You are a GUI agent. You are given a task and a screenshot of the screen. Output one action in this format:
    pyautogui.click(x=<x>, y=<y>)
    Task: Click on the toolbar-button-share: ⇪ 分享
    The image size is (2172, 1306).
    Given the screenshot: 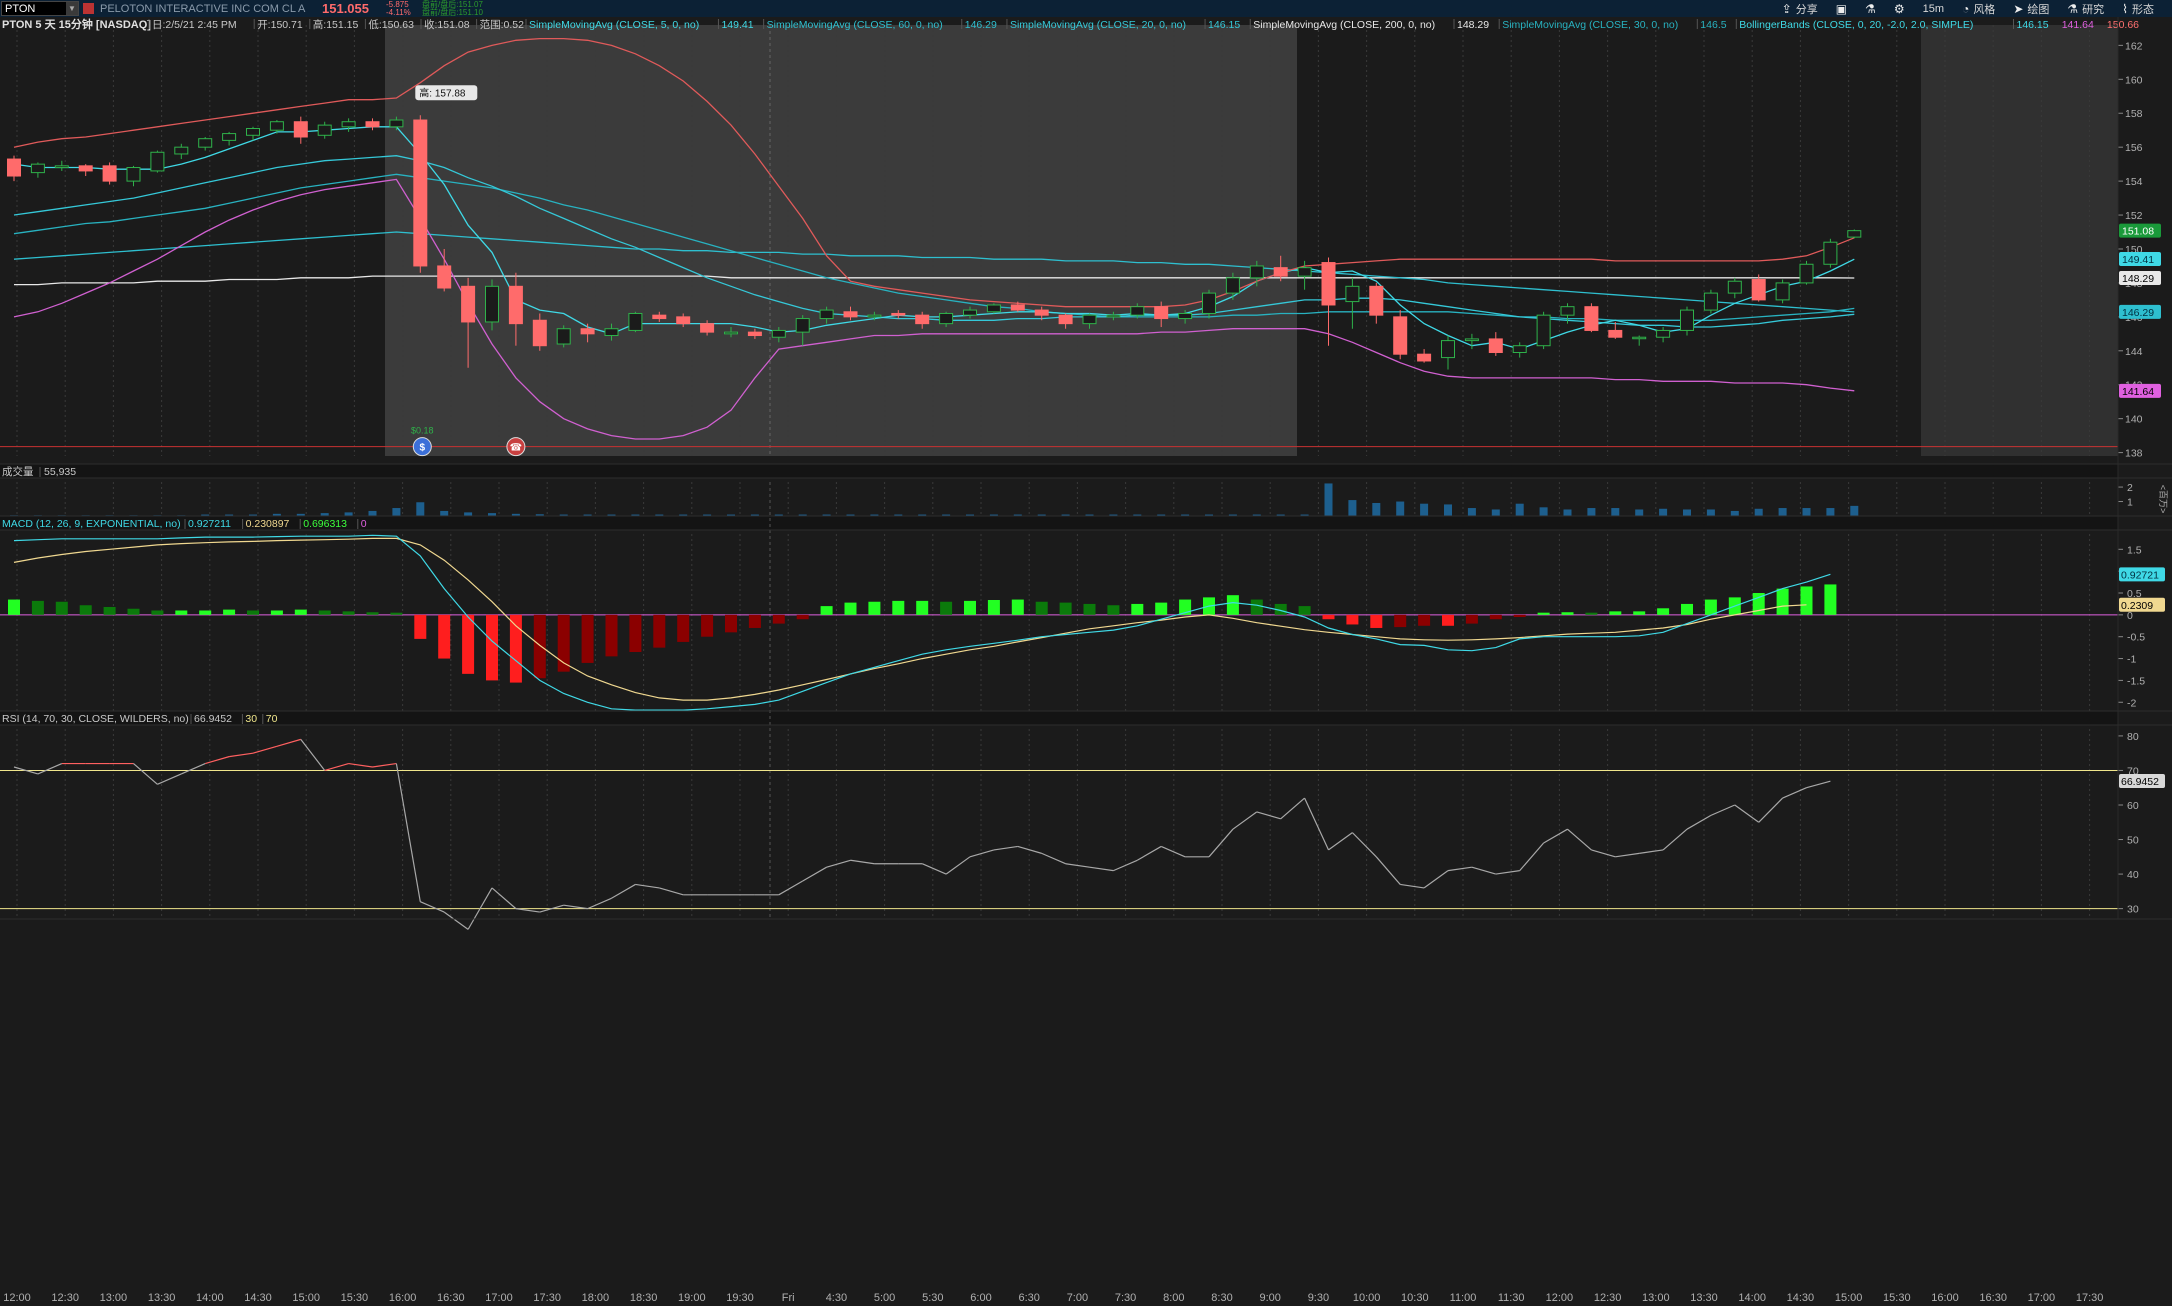 What is the action you would take?
    pyautogui.click(x=1800, y=9)
    